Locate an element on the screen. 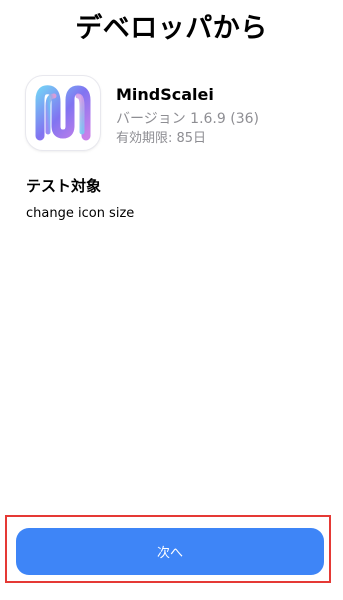 Image resolution: width=343 pixels, height=600 pixels. test-notes: change icon size is located at coordinates (80, 213).